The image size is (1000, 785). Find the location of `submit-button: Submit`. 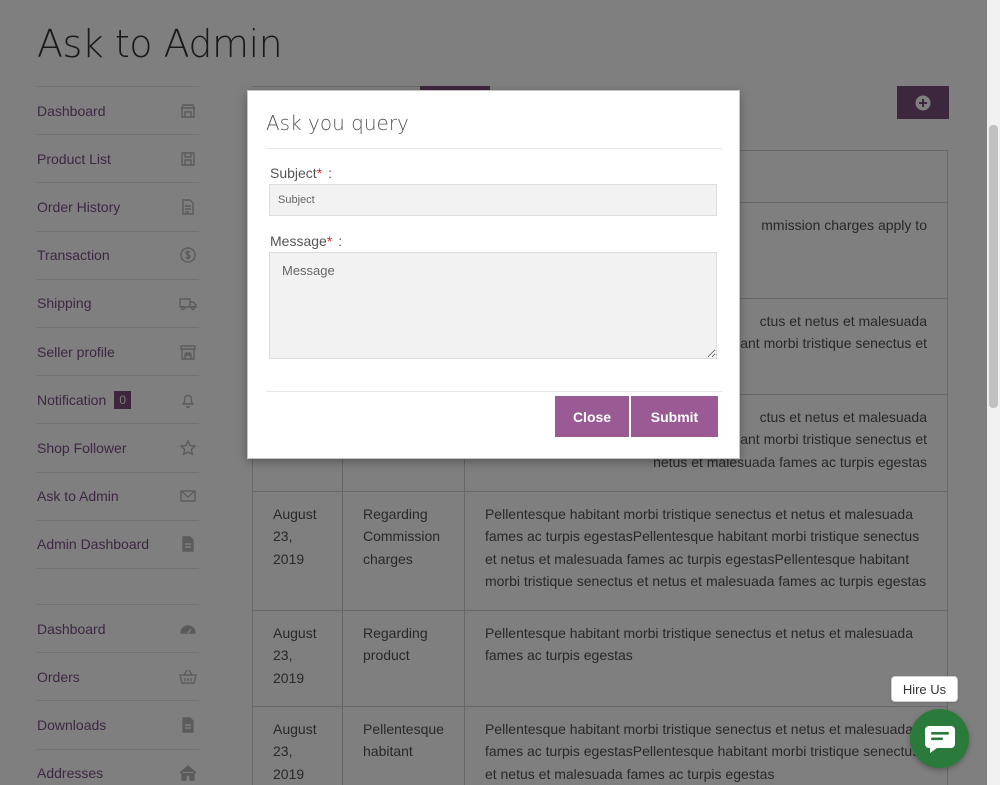

submit-button: Submit is located at coordinates (674, 416).